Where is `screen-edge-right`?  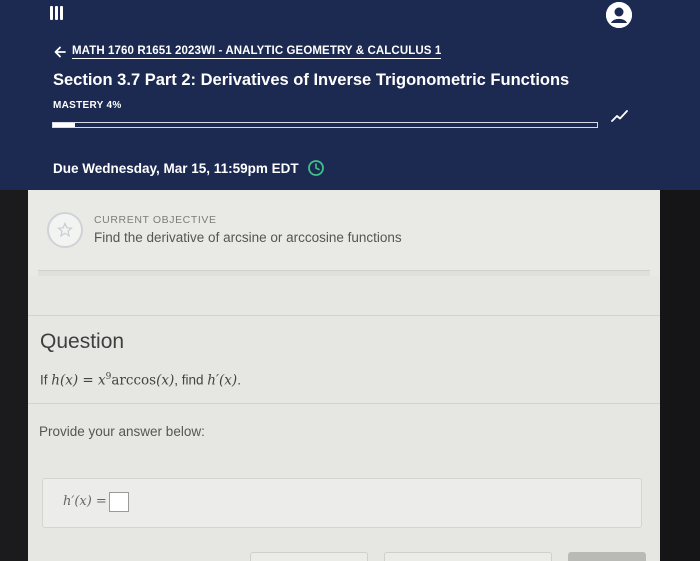
screen-edge-right is located at coordinates (680, 375).